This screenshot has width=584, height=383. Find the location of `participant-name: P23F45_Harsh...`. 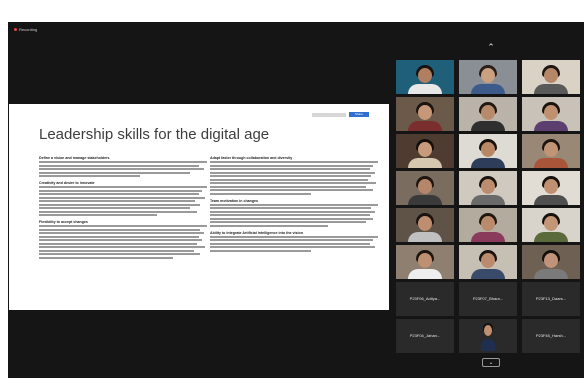

participant-name: P23F45_Harsh... is located at coordinates (551, 335).